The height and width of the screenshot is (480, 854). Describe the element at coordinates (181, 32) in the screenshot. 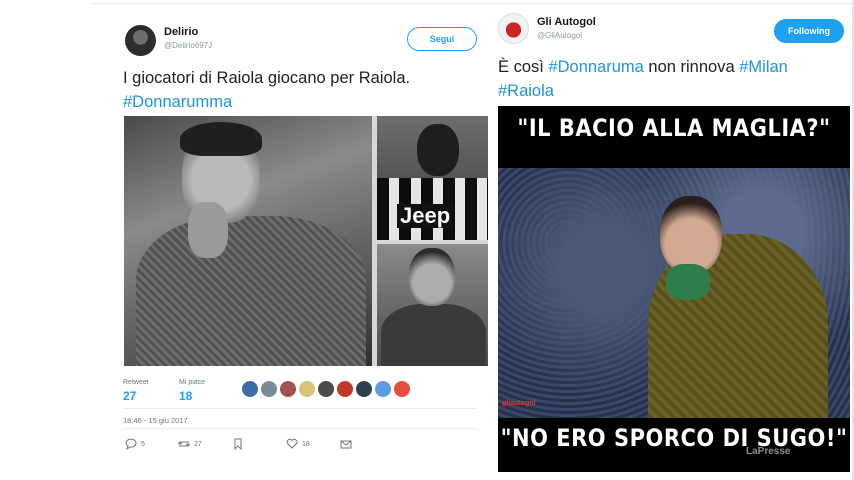

I see `display-name: Delirio` at that location.